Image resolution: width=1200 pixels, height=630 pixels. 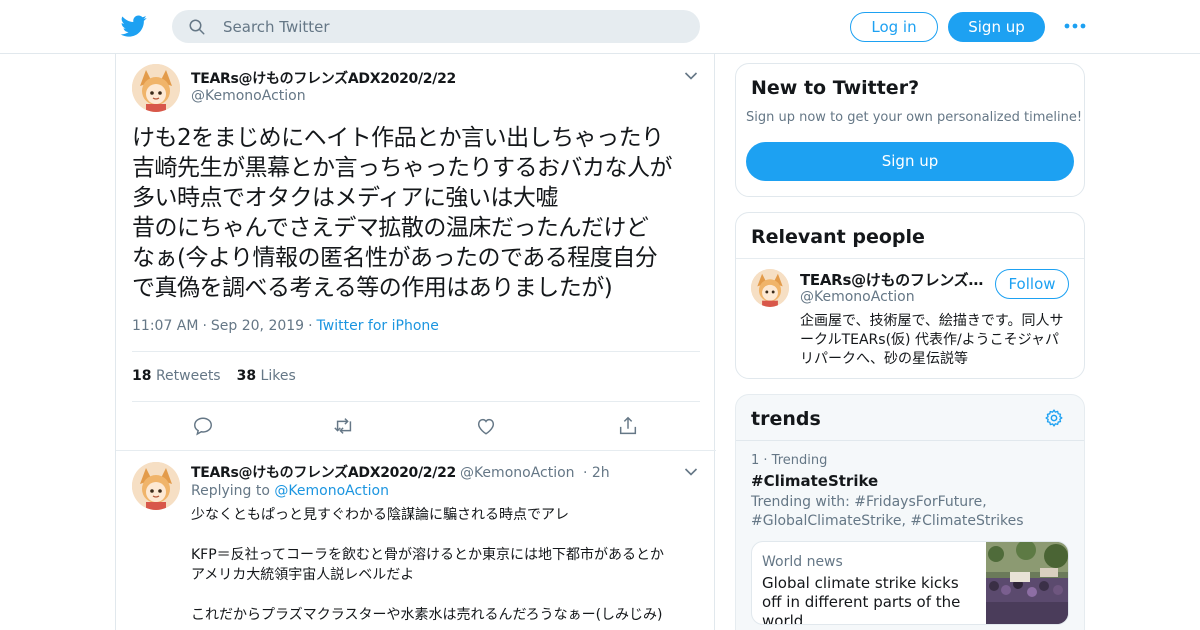 What do you see at coordinates (344, 426) in the screenshot?
I see `retweet-icon` at bounding box center [344, 426].